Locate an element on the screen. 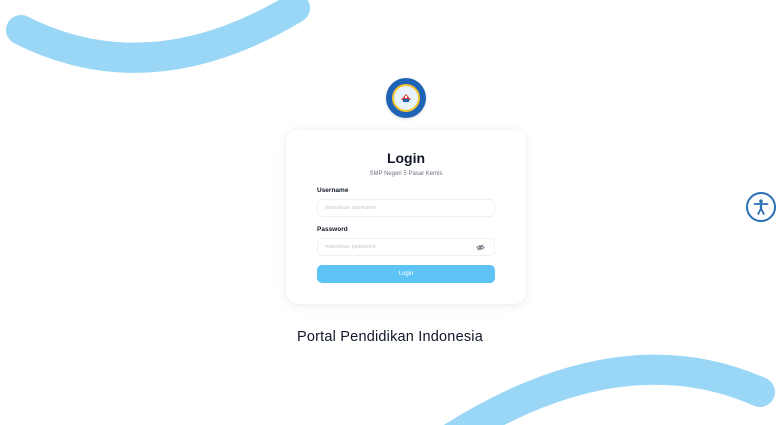  school-name: SMP Negeri 5 Pasar Kemis is located at coordinates (406, 174).